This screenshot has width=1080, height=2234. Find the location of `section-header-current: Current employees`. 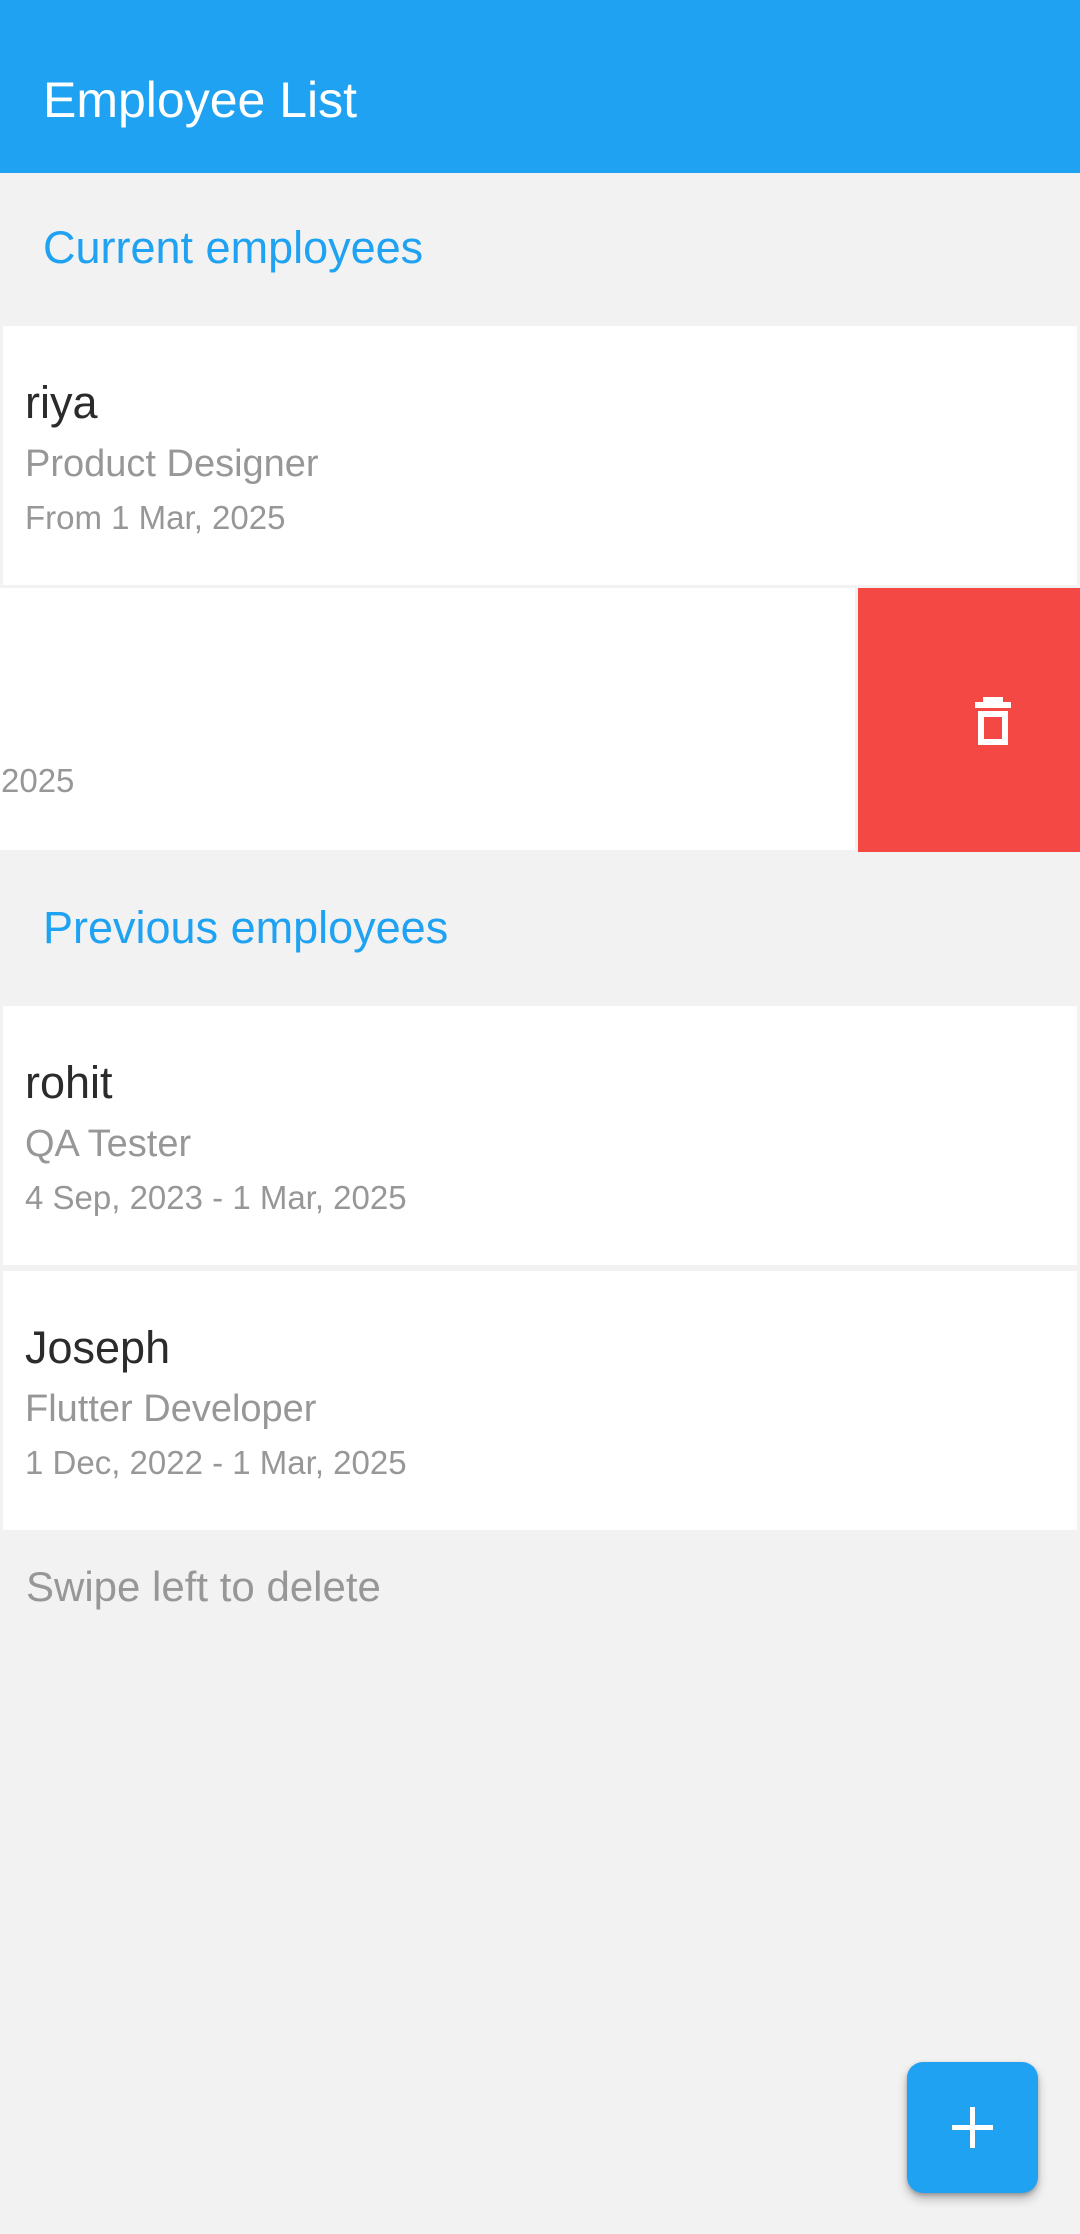

section-header-current: Current employees is located at coordinates (233, 247).